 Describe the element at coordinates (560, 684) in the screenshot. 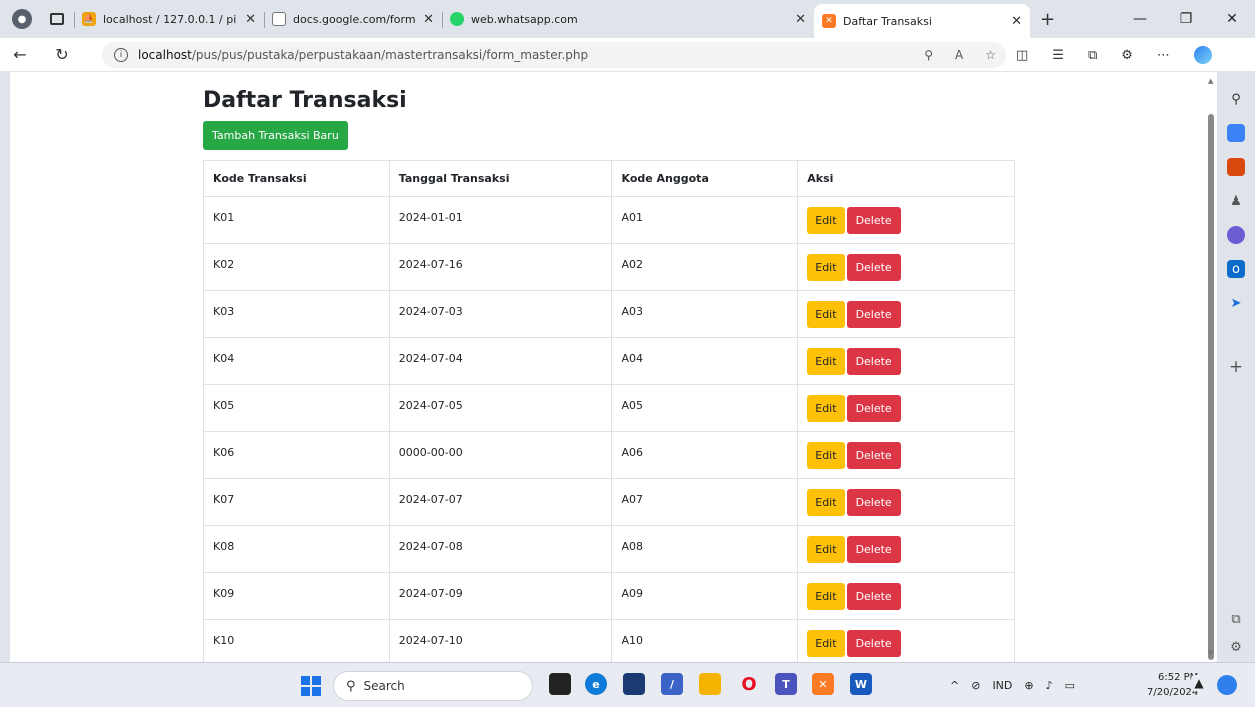

I see `task-view-icon` at that location.